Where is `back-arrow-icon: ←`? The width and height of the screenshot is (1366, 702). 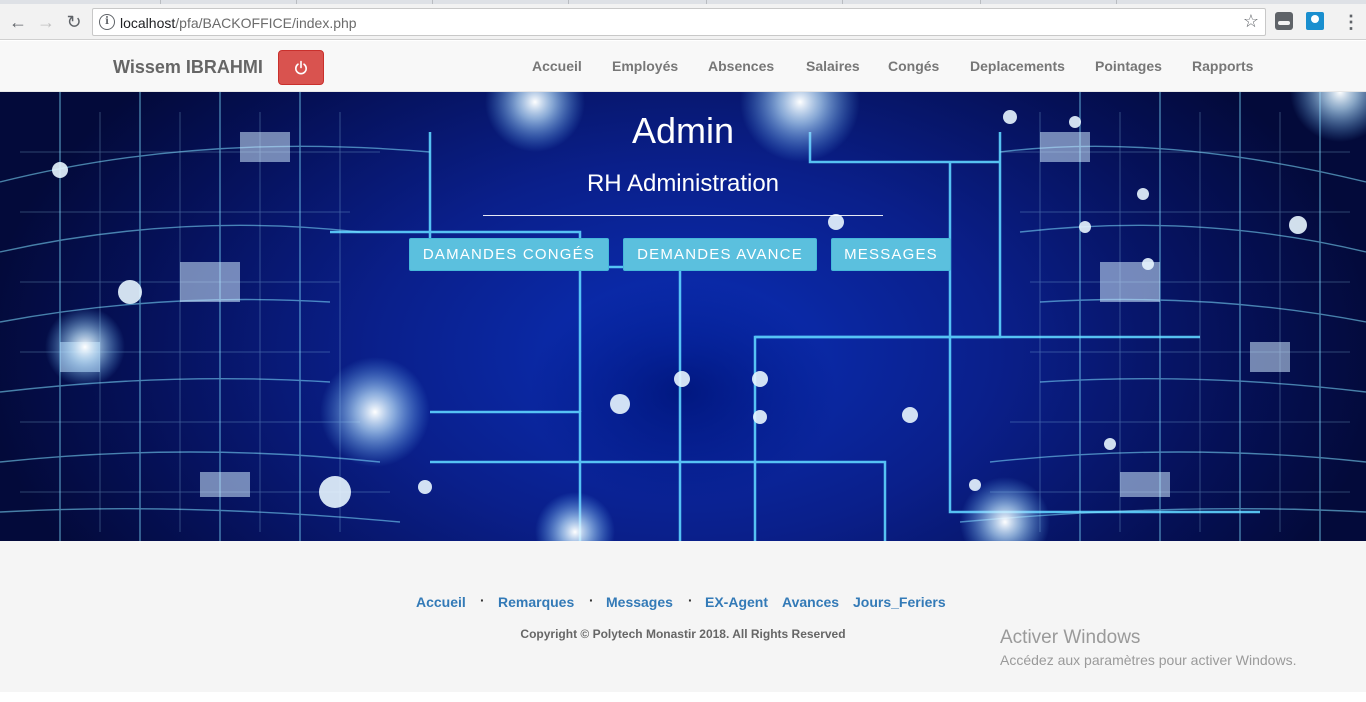
back-arrow-icon: ← is located at coordinates (18, 22).